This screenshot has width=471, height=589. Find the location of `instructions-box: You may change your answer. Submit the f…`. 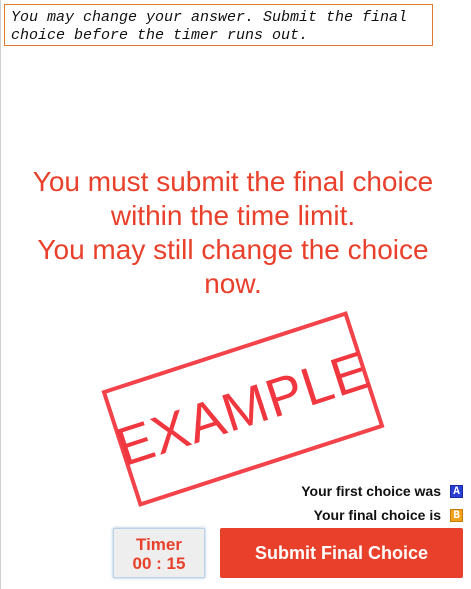

instructions-box: You may change your answer. Submit the f… is located at coordinates (218, 25).